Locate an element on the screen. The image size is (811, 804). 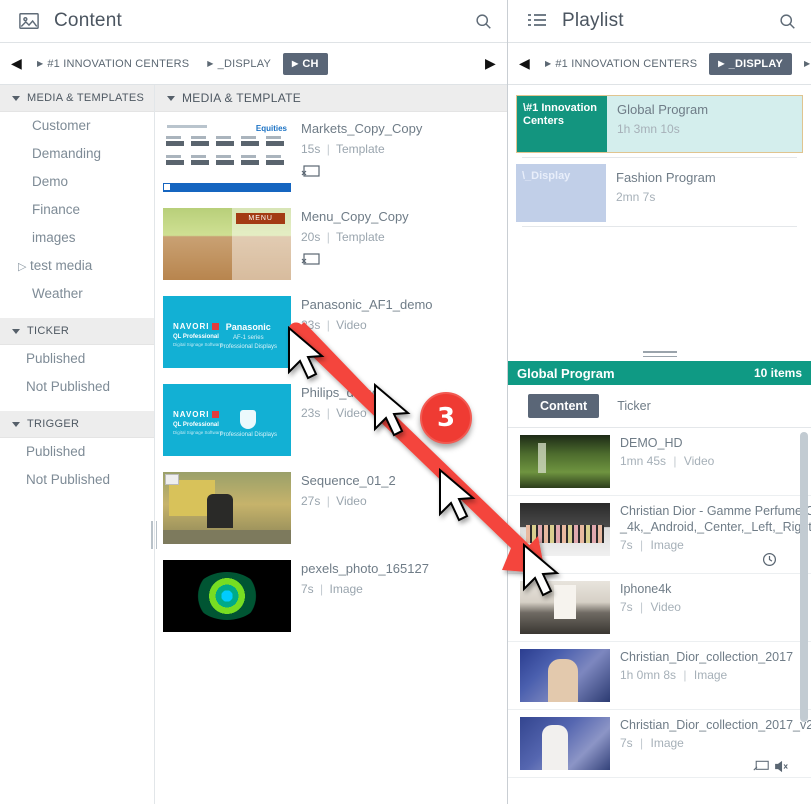
sidebar-item-demo: Demo is located at coordinates (77, 182).